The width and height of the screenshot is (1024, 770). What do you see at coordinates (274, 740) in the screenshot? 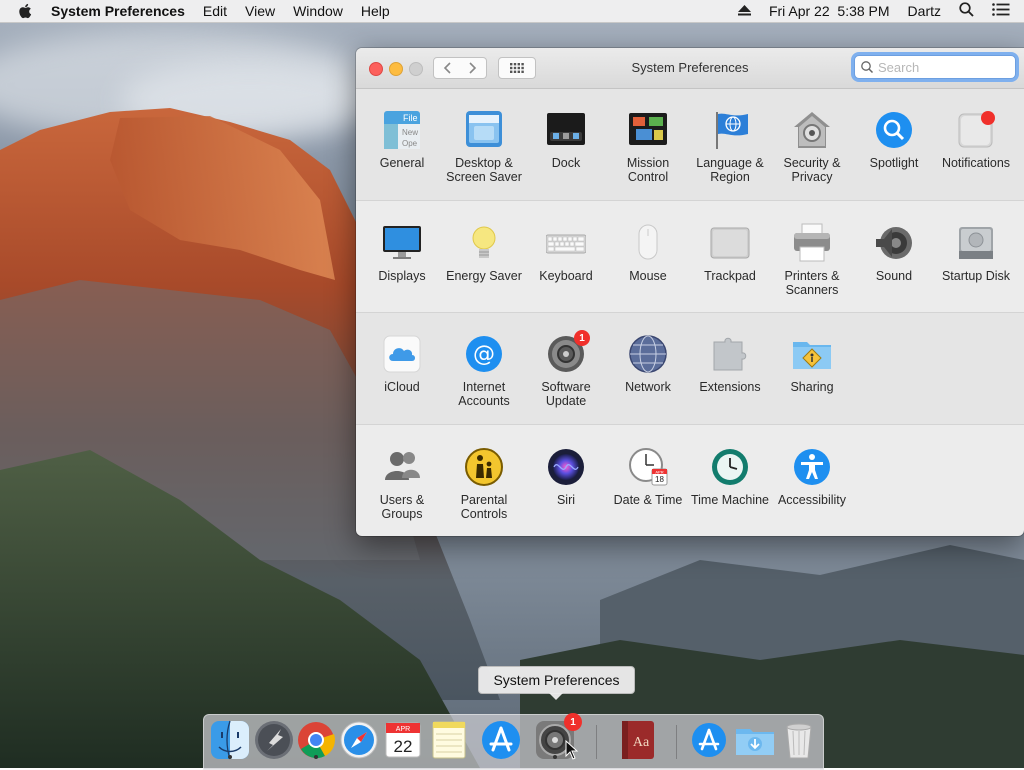
I see `launchpad-icon` at bounding box center [274, 740].